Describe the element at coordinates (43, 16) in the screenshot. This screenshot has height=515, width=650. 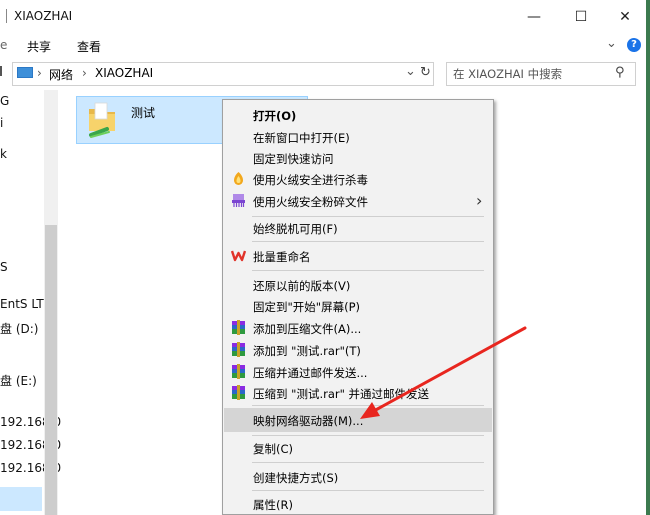
I see `window-title: XIAOZHAI` at that location.